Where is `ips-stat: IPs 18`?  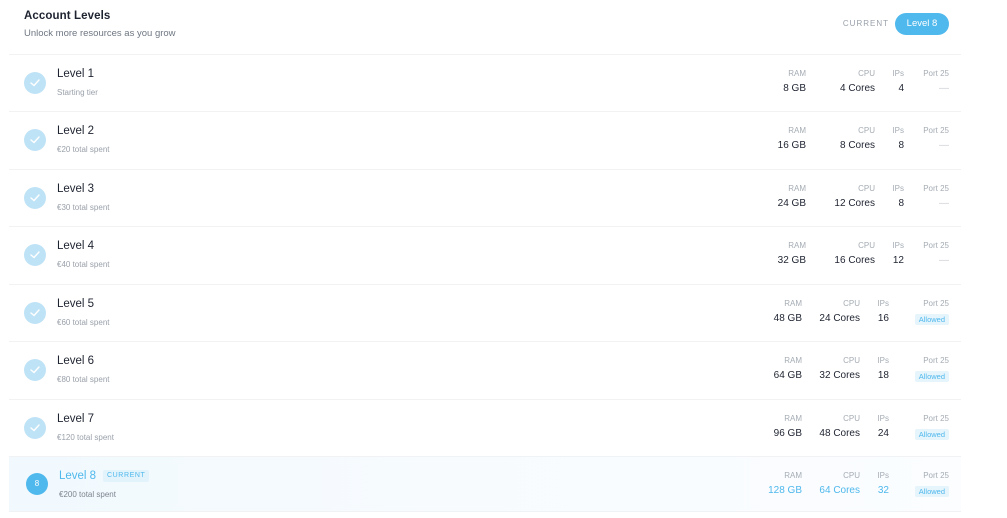
ips-stat: IPs 18 is located at coordinates (883, 369).